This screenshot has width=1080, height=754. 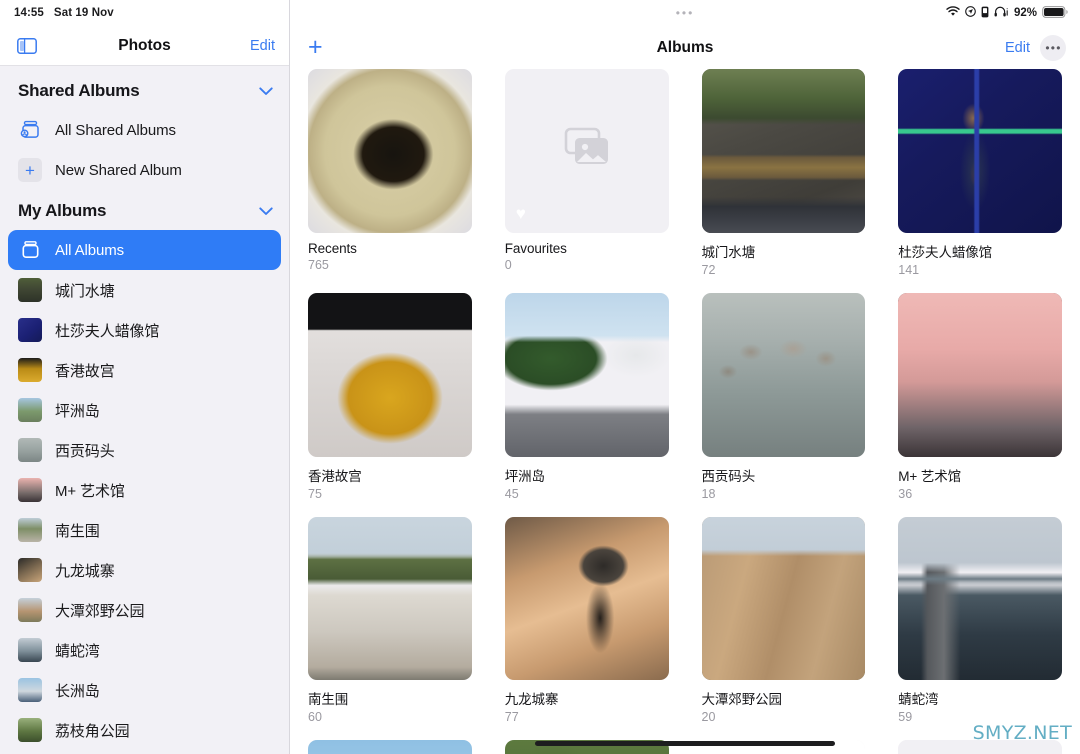 I want to click on page-title: Albums, so click(x=685, y=47).